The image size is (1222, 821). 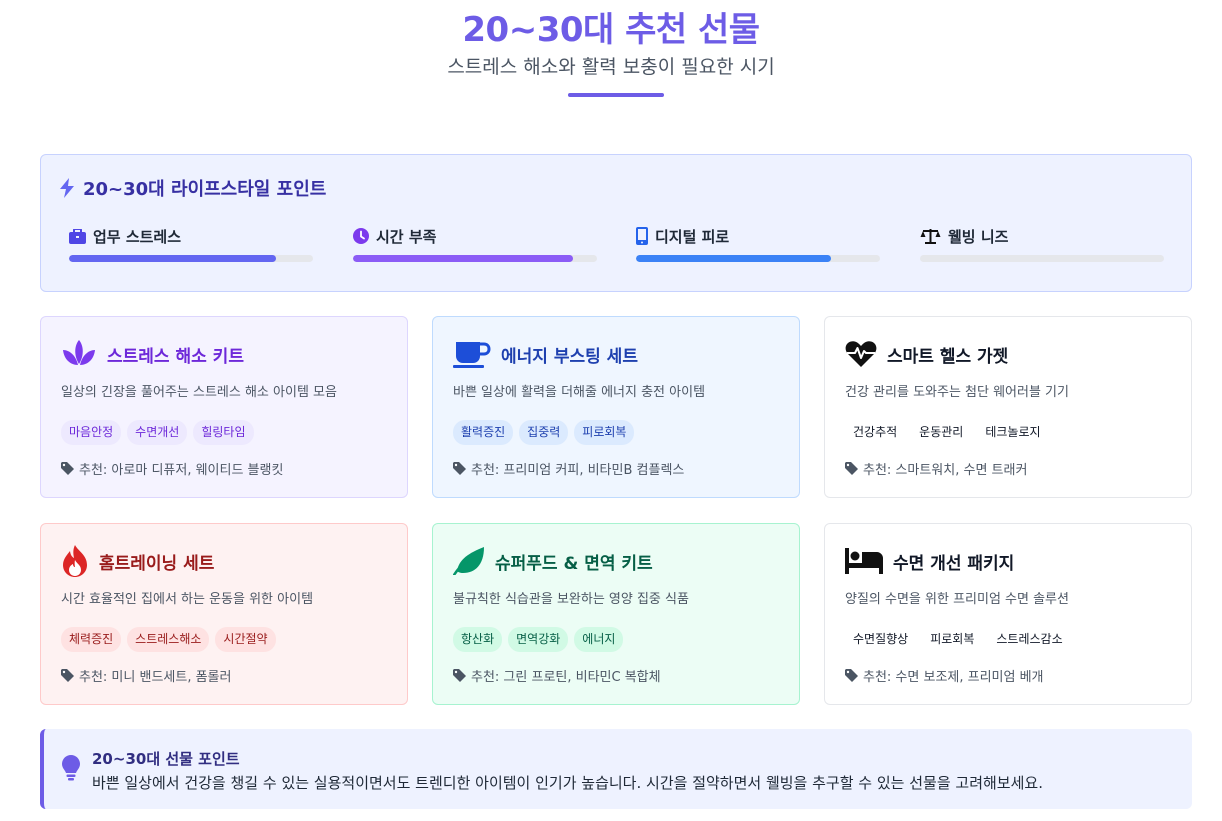 I want to click on leaf-icon, so click(x=468, y=561).